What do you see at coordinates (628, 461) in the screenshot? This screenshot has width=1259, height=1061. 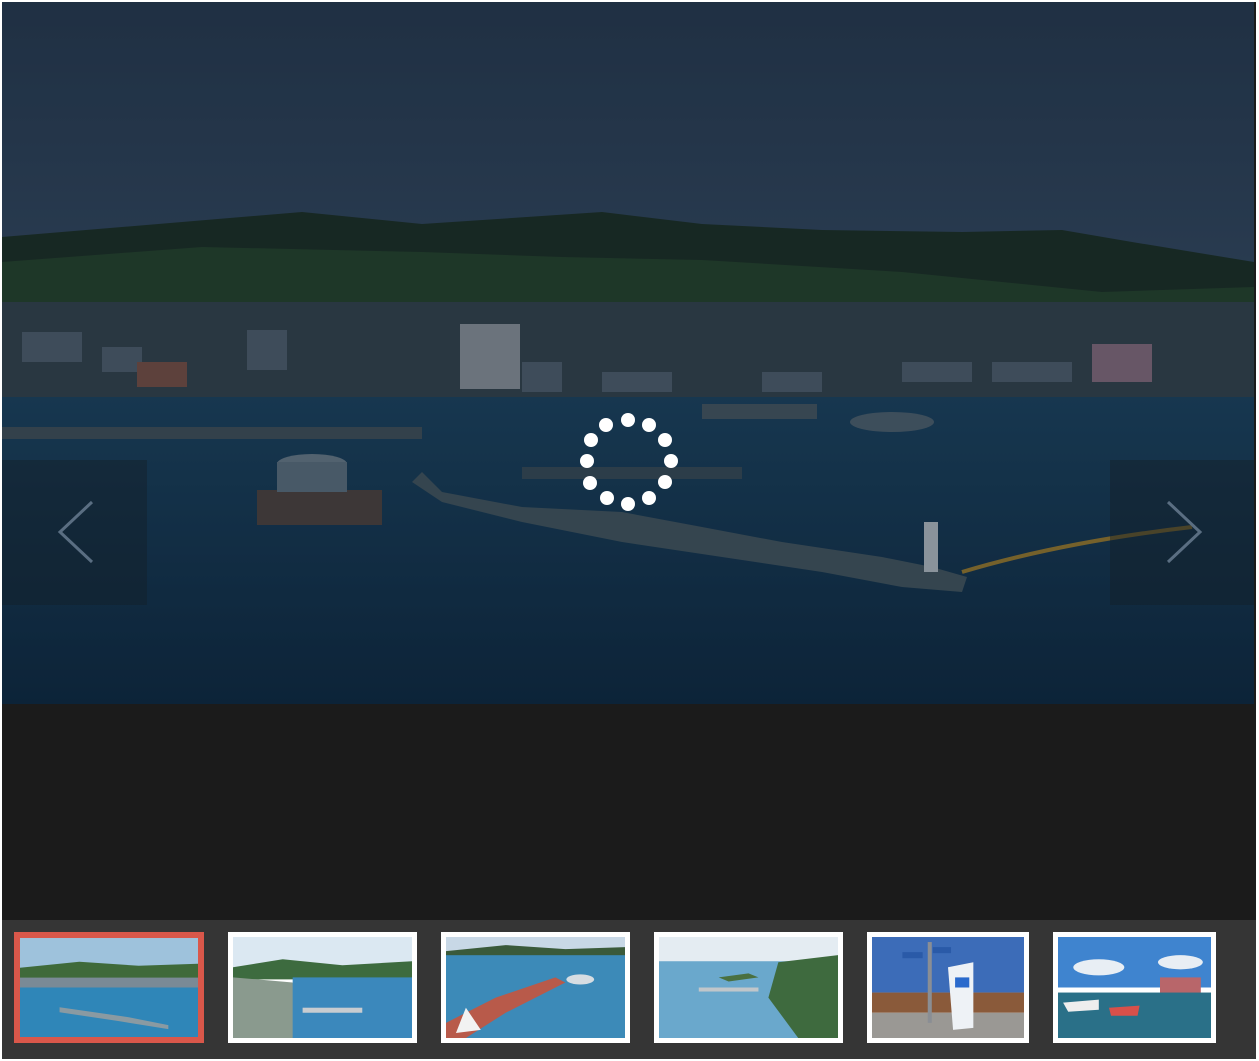 I see `loading-spinner-icon` at bounding box center [628, 461].